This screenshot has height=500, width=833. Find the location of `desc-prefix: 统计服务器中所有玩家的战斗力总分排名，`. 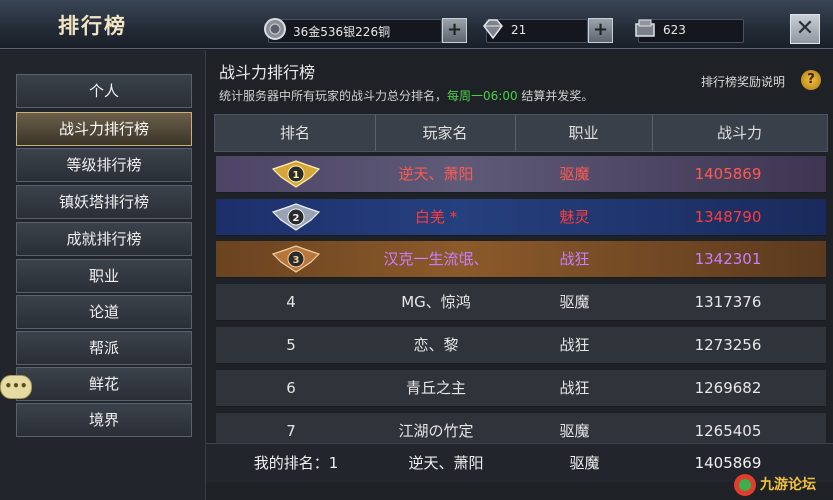

desc-prefix: 统计服务器中所有玩家的战斗力总分排名， is located at coordinates (333, 96).